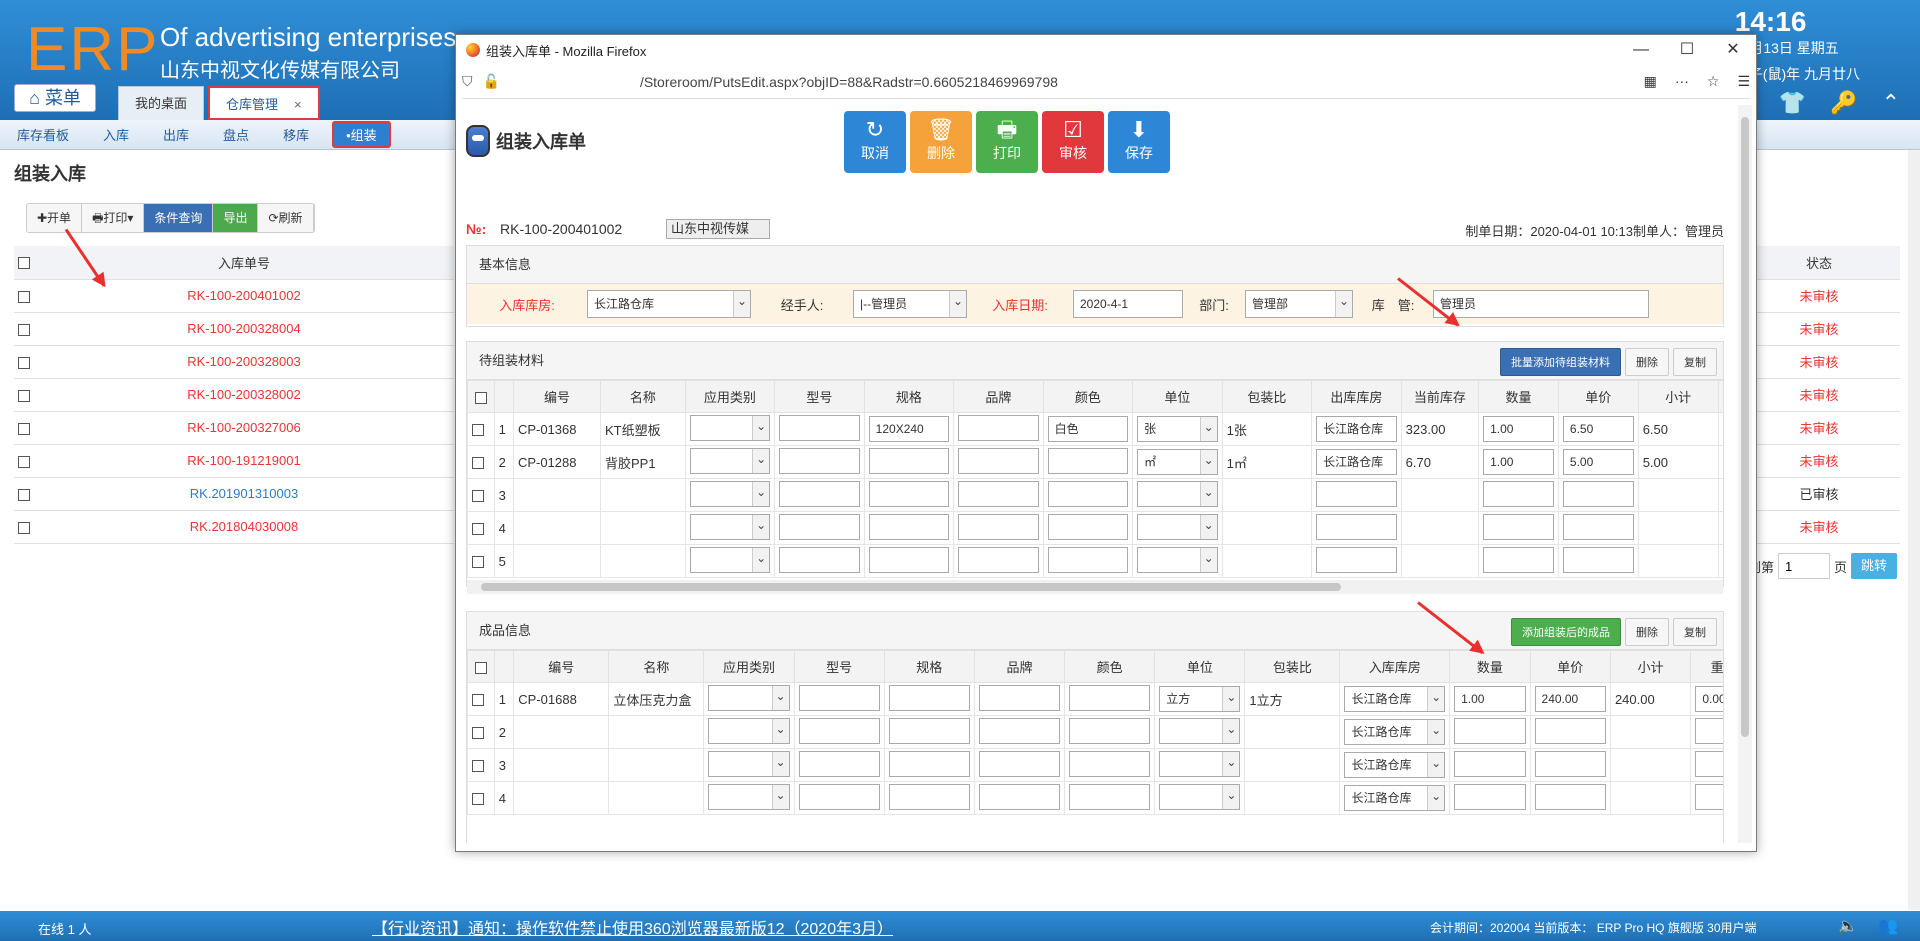 The width and height of the screenshot is (1920, 941). What do you see at coordinates (244, 362) in the screenshot?
I see `order-number-cell: RK-100-200328003` at bounding box center [244, 362].